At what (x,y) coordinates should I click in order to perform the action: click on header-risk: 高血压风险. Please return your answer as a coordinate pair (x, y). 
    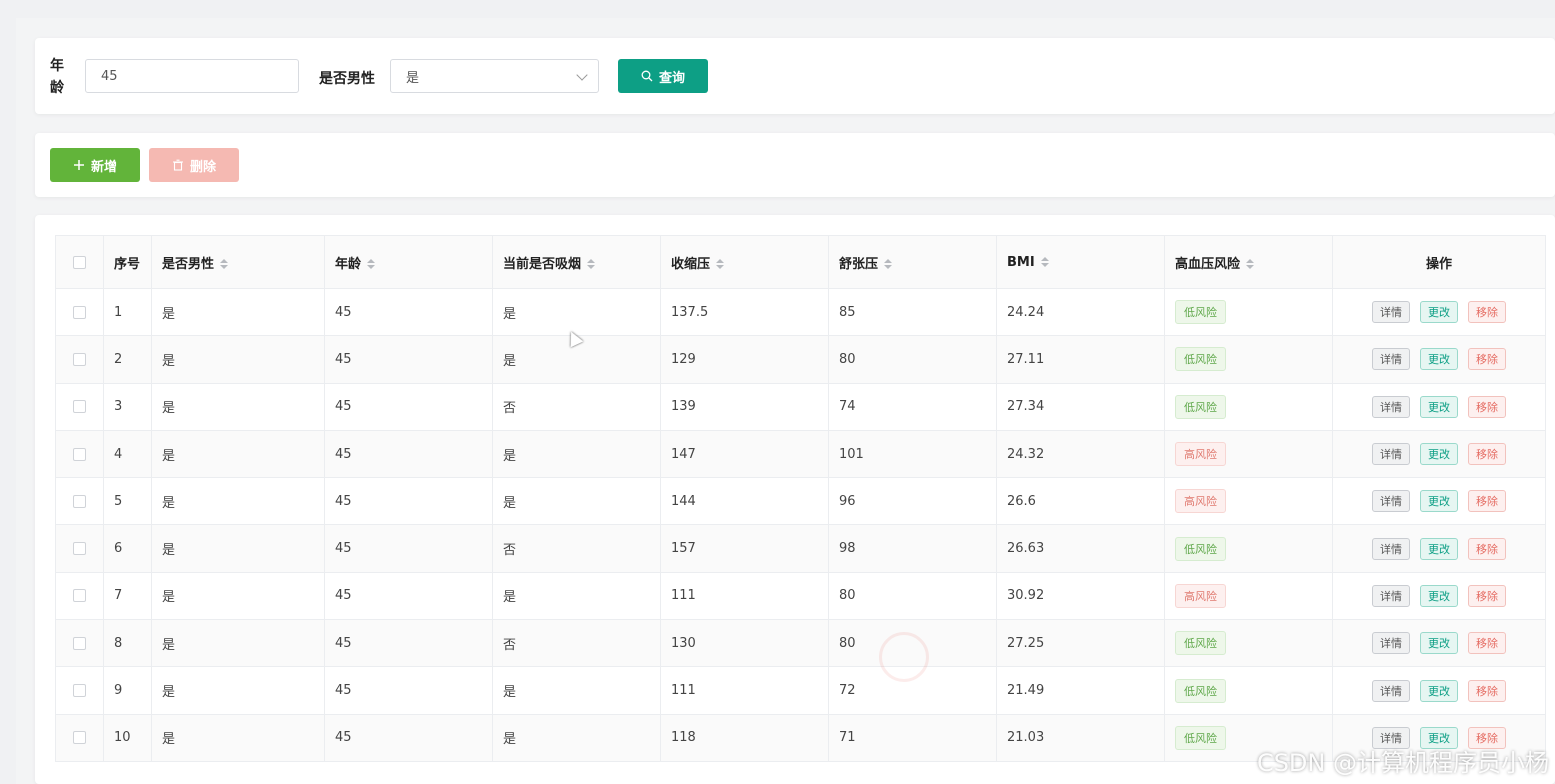
    Looking at the image, I should click on (1248, 262).